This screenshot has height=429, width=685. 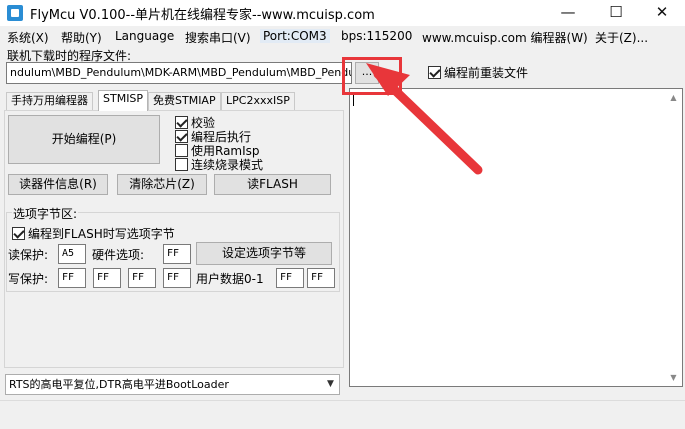 What do you see at coordinates (162, 184) in the screenshot?
I see `erase-chip-button: 清除芯片(Z)` at bounding box center [162, 184].